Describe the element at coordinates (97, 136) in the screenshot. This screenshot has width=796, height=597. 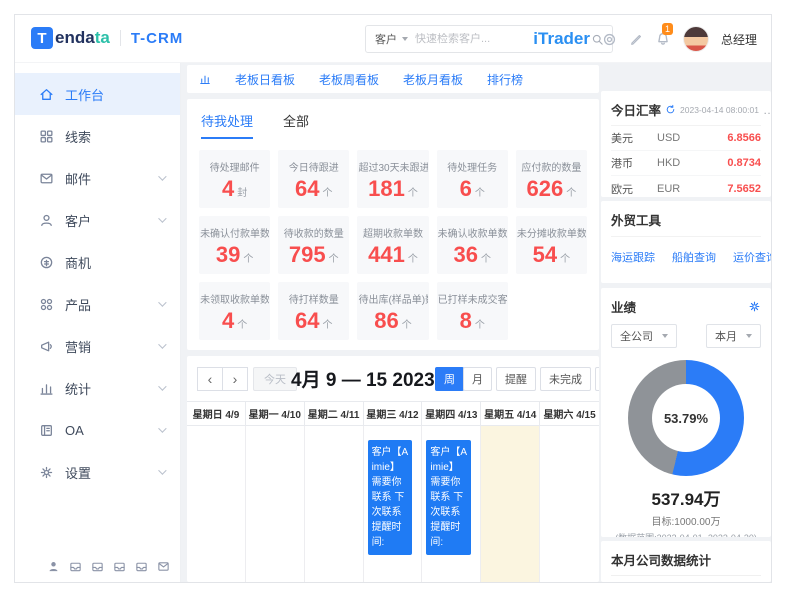
I see `sidebar-item-clue: 线索` at that location.